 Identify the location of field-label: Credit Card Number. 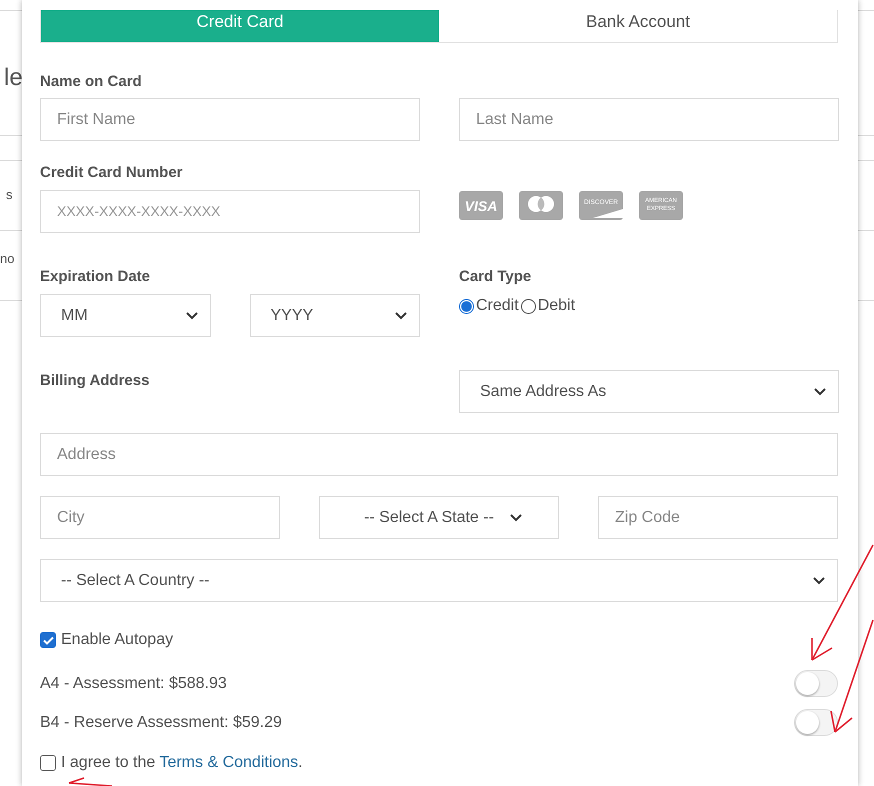
(112, 172).